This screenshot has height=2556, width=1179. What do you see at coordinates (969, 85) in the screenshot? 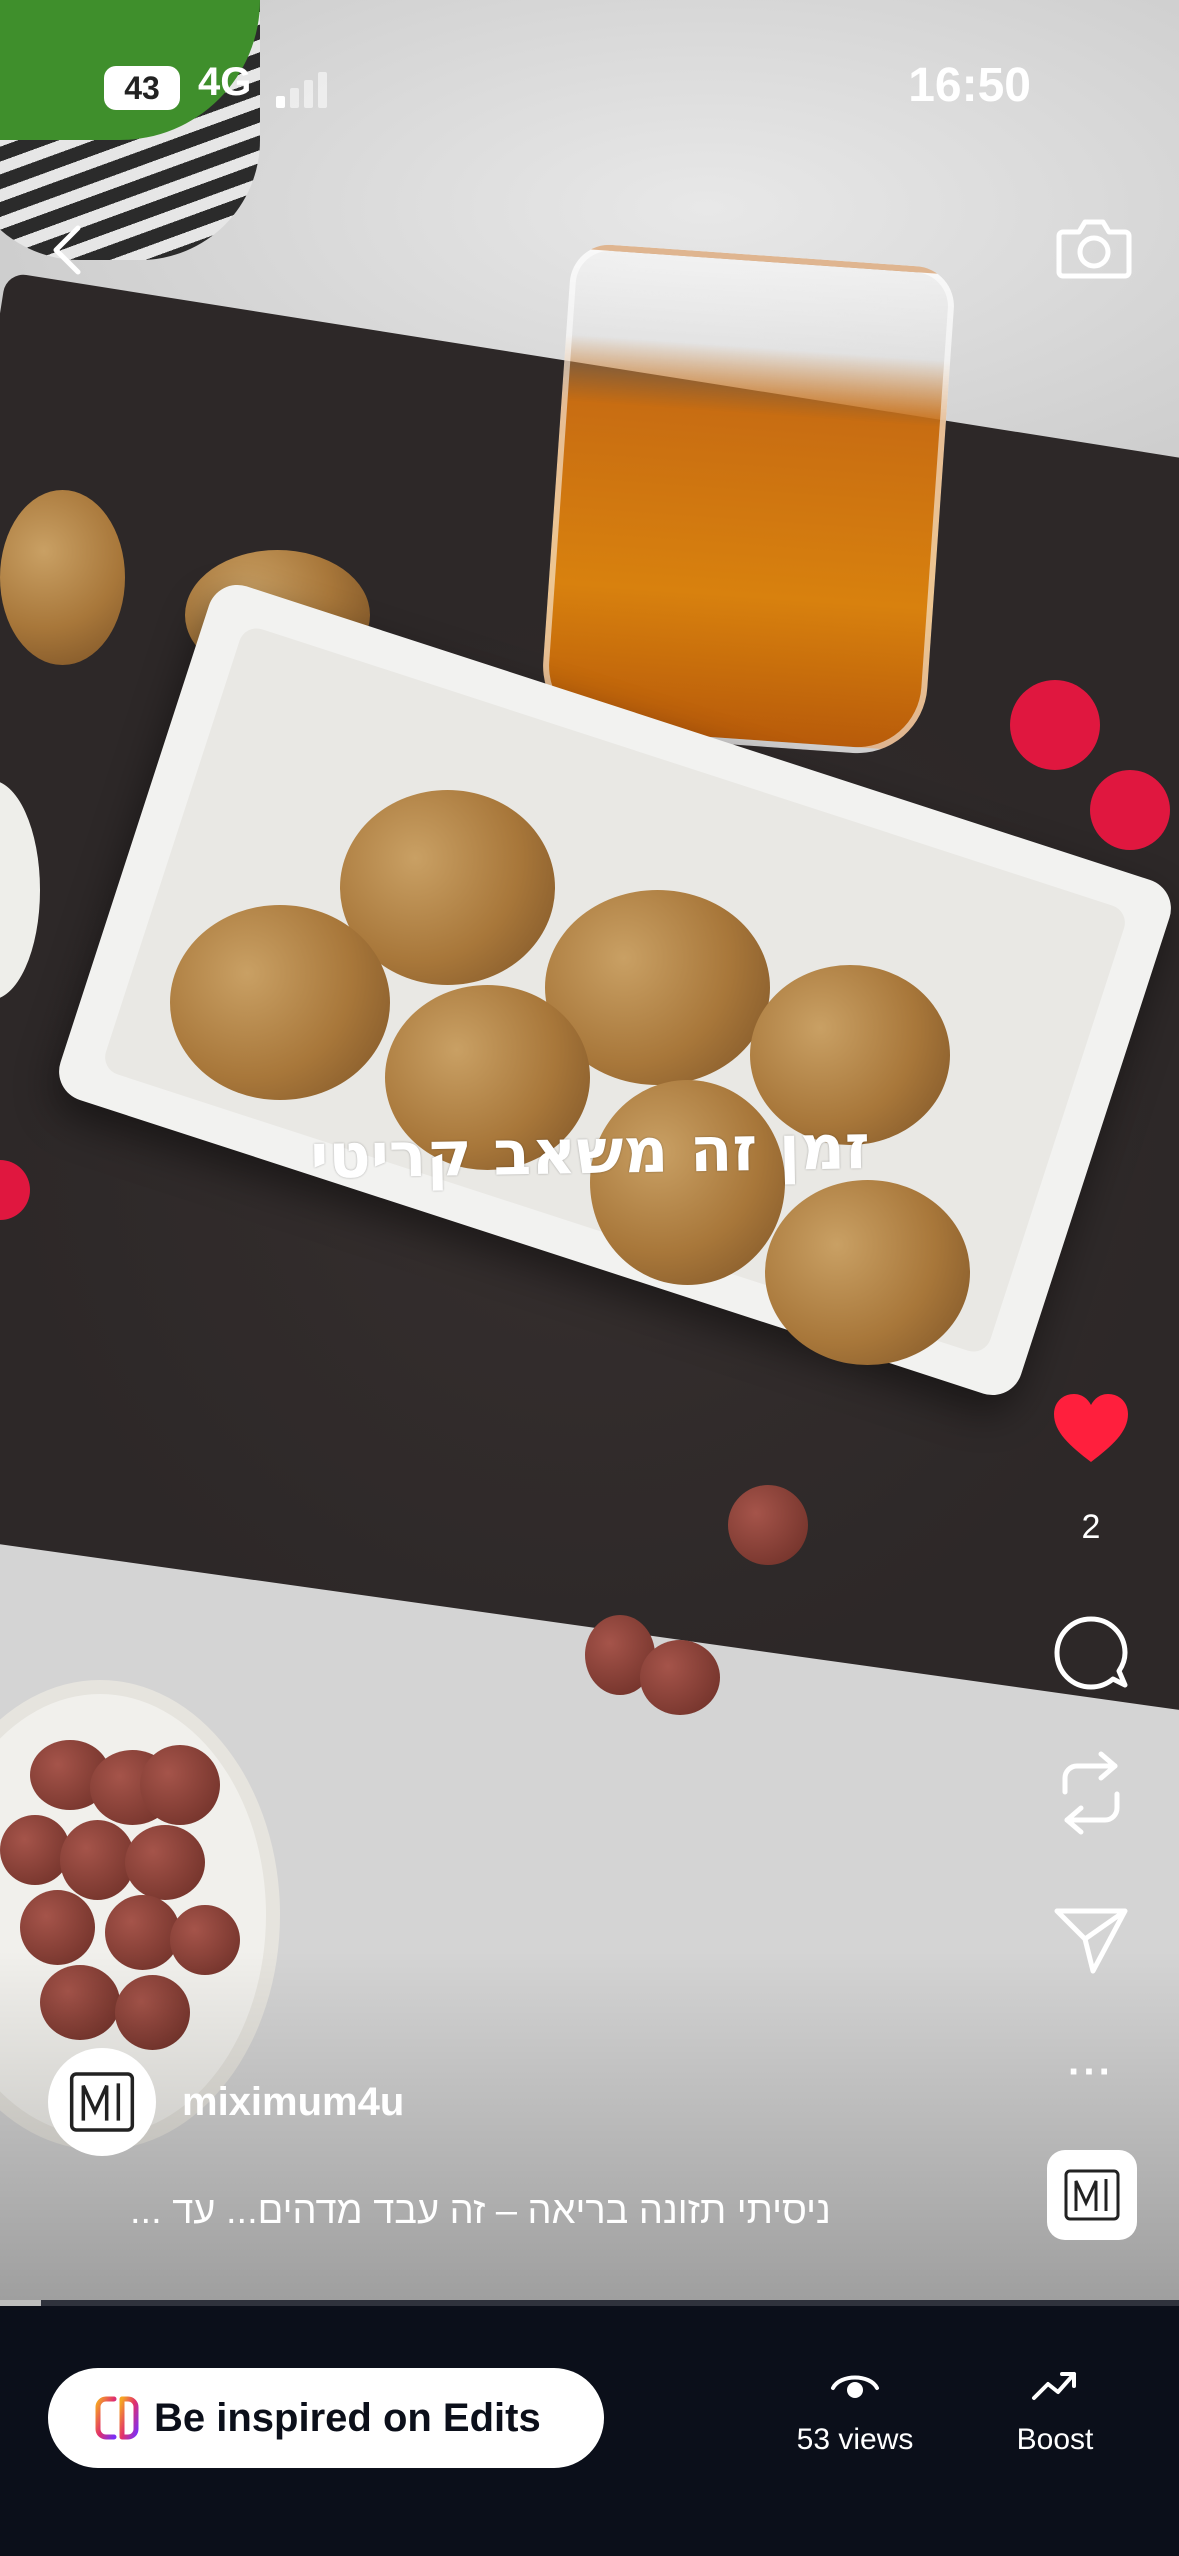
I see `clock: 16:50` at bounding box center [969, 85].